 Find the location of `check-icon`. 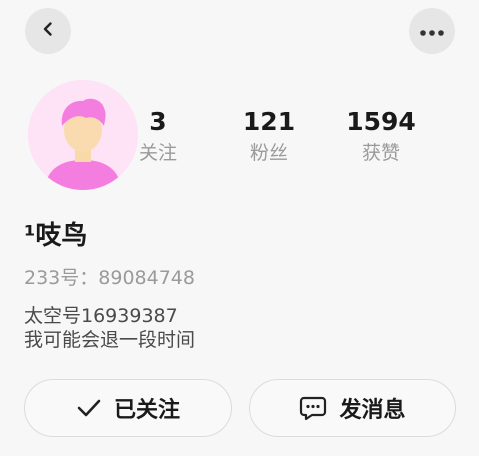

check-icon is located at coordinates (89, 408).